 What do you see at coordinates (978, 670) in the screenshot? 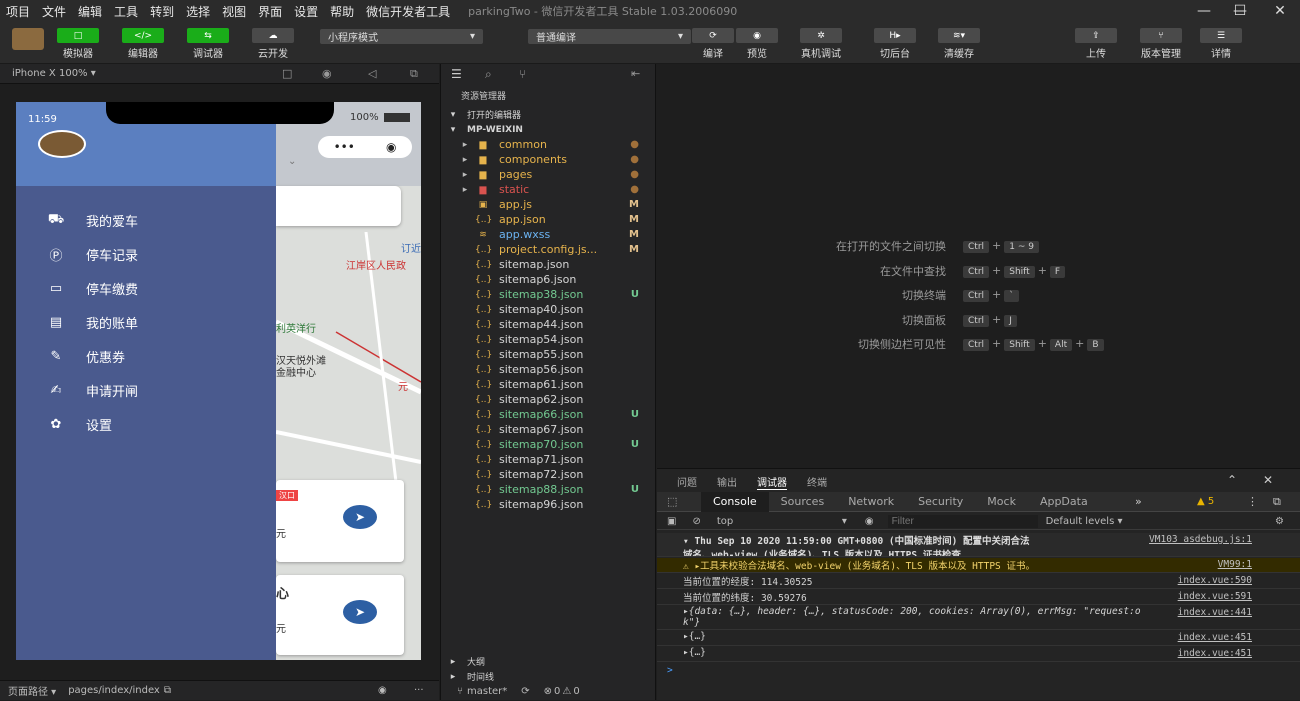
I see `console-prompt: >` at bounding box center [978, 670].